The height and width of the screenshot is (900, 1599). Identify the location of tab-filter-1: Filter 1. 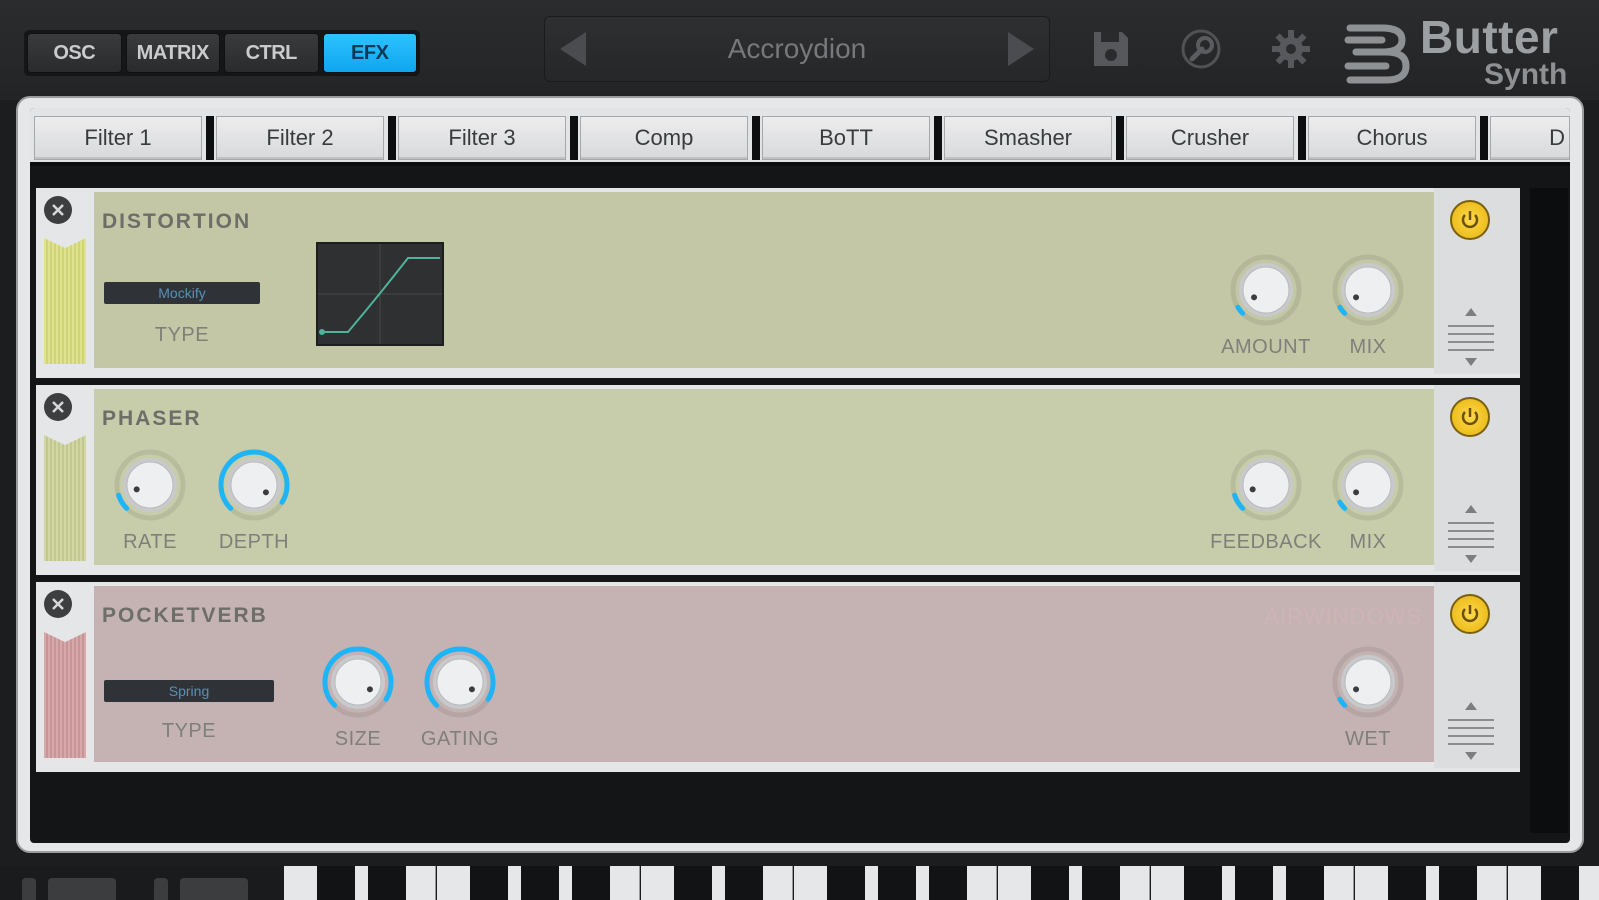
(118, 138).